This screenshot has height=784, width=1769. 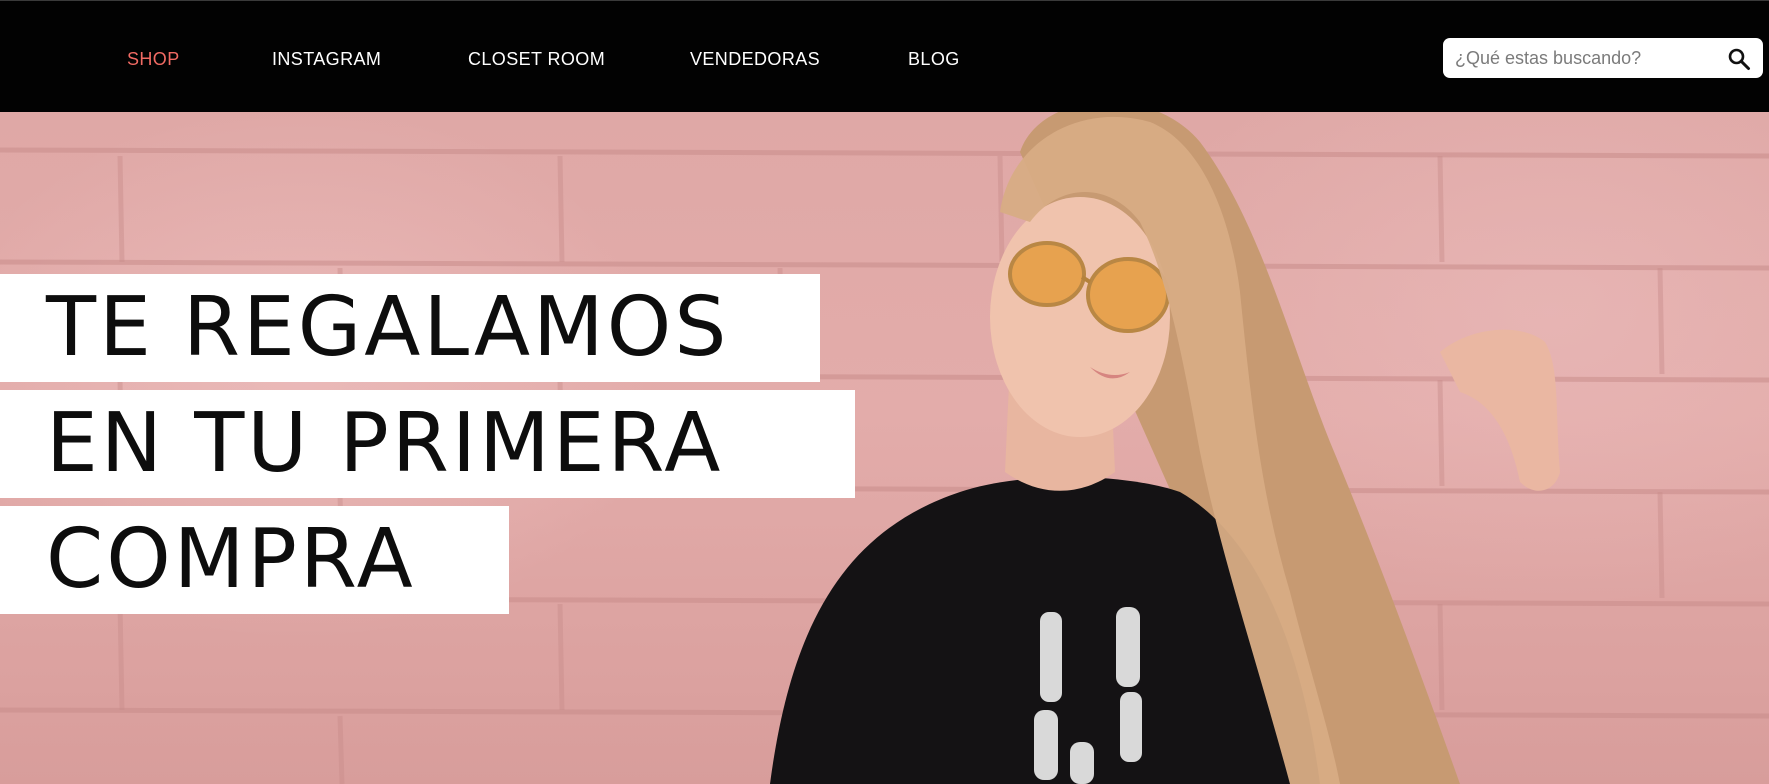 I want to click on headline-block-3: COMPRA, so click(x=254, y=560).